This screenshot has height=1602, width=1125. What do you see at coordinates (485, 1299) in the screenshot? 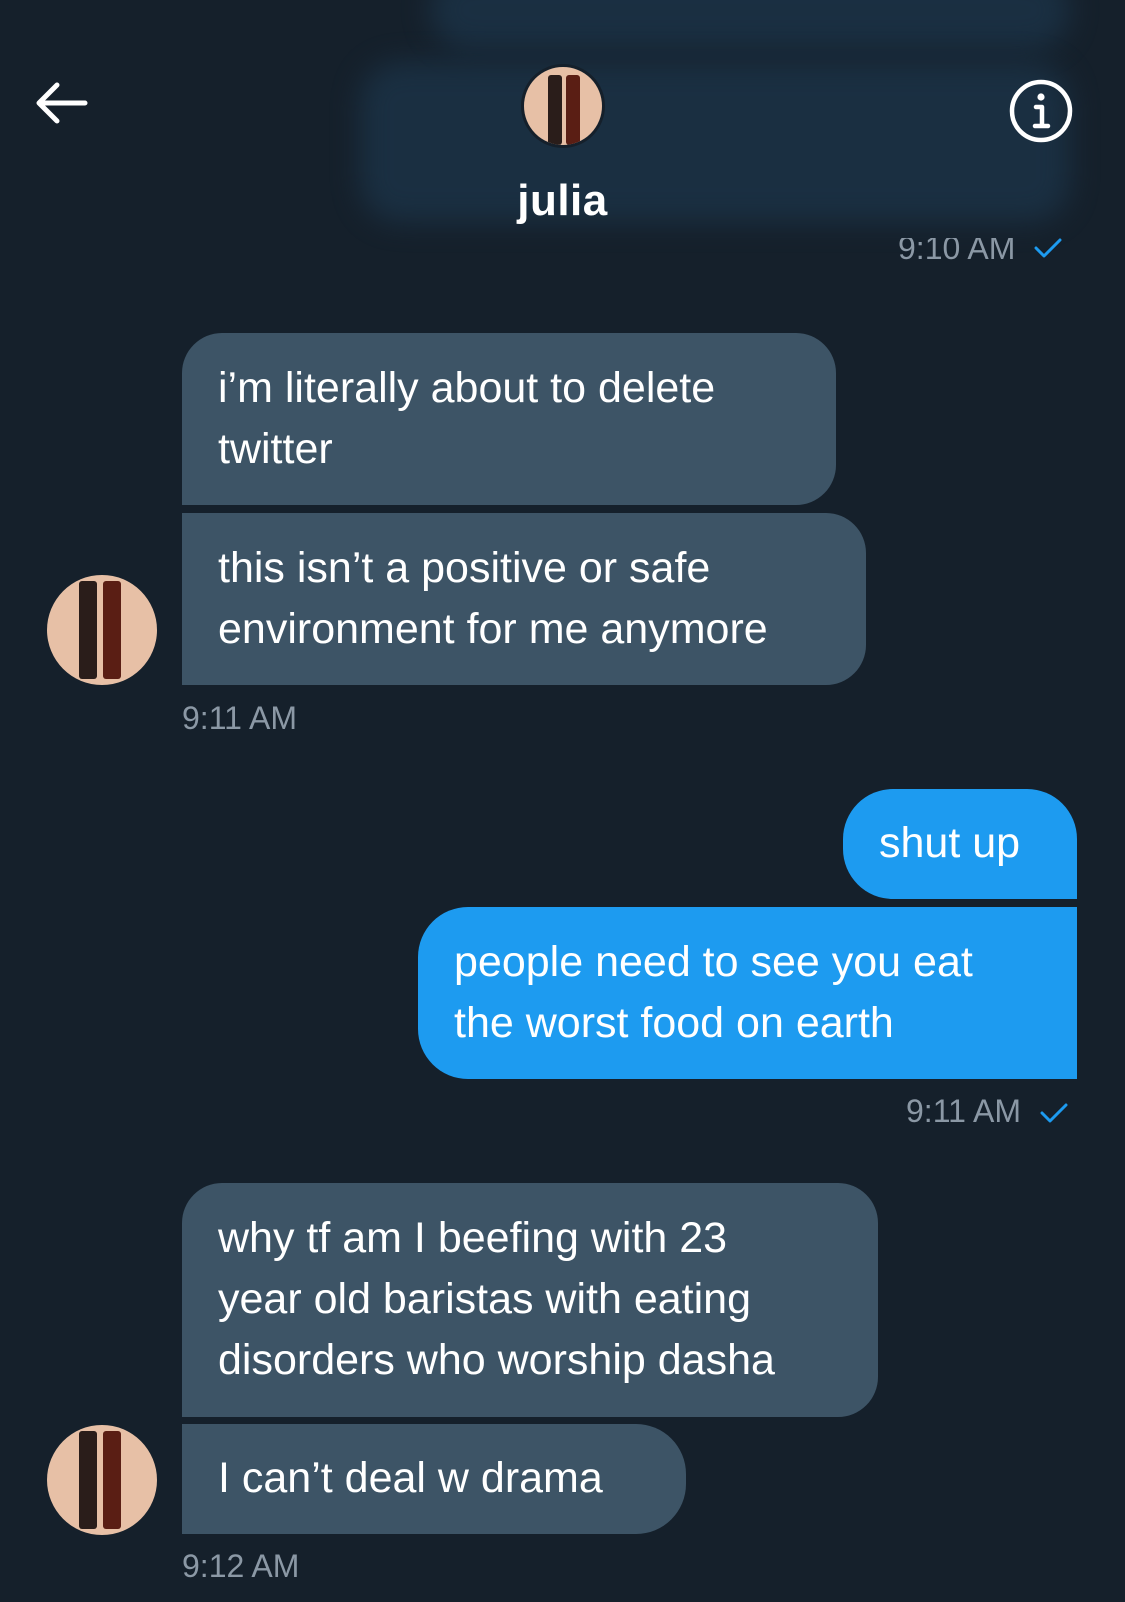
I see `message-text: year old baristas with eating` at bounding box center [485, 1299].